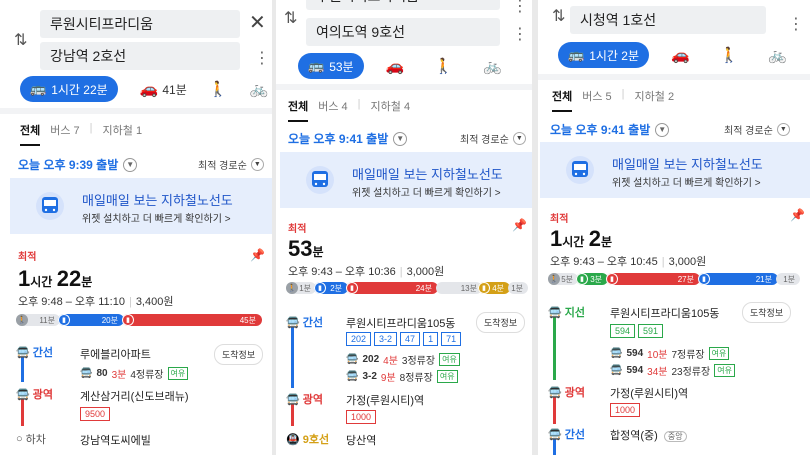 The width and height of the screenshot is (810, 455). What do you see at coordinates (222, 166) in the screenshot?
I see `sort-label: 최적 경로순` at bounding box center [222, 166].